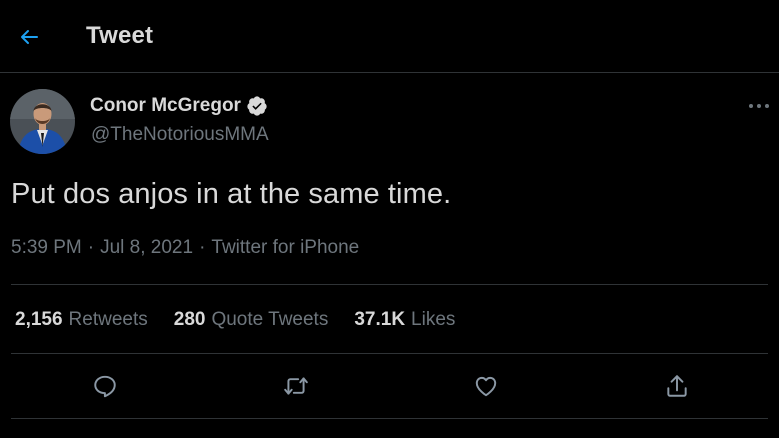 This screenshot has width=779, height=438. I want to click on share-icon, so click(677, 386).